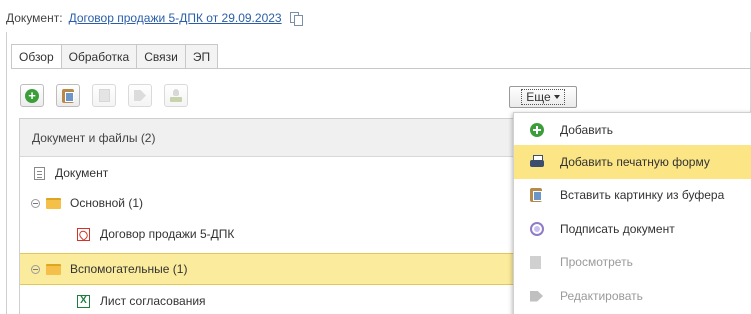 Image resolution: width=751 pixels, height=314 pixels. Describe the element at coordinates (274, 173) in the screenshot. I see `tree-row-document: Документ` at that location.